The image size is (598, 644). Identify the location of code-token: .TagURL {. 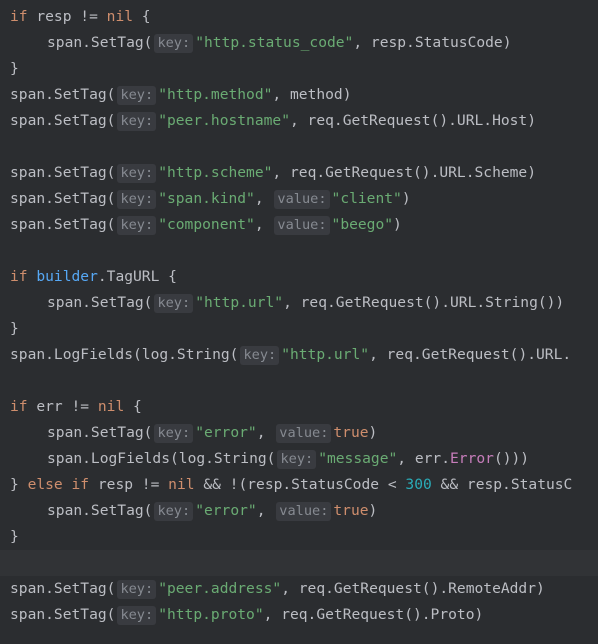
(137, 276).